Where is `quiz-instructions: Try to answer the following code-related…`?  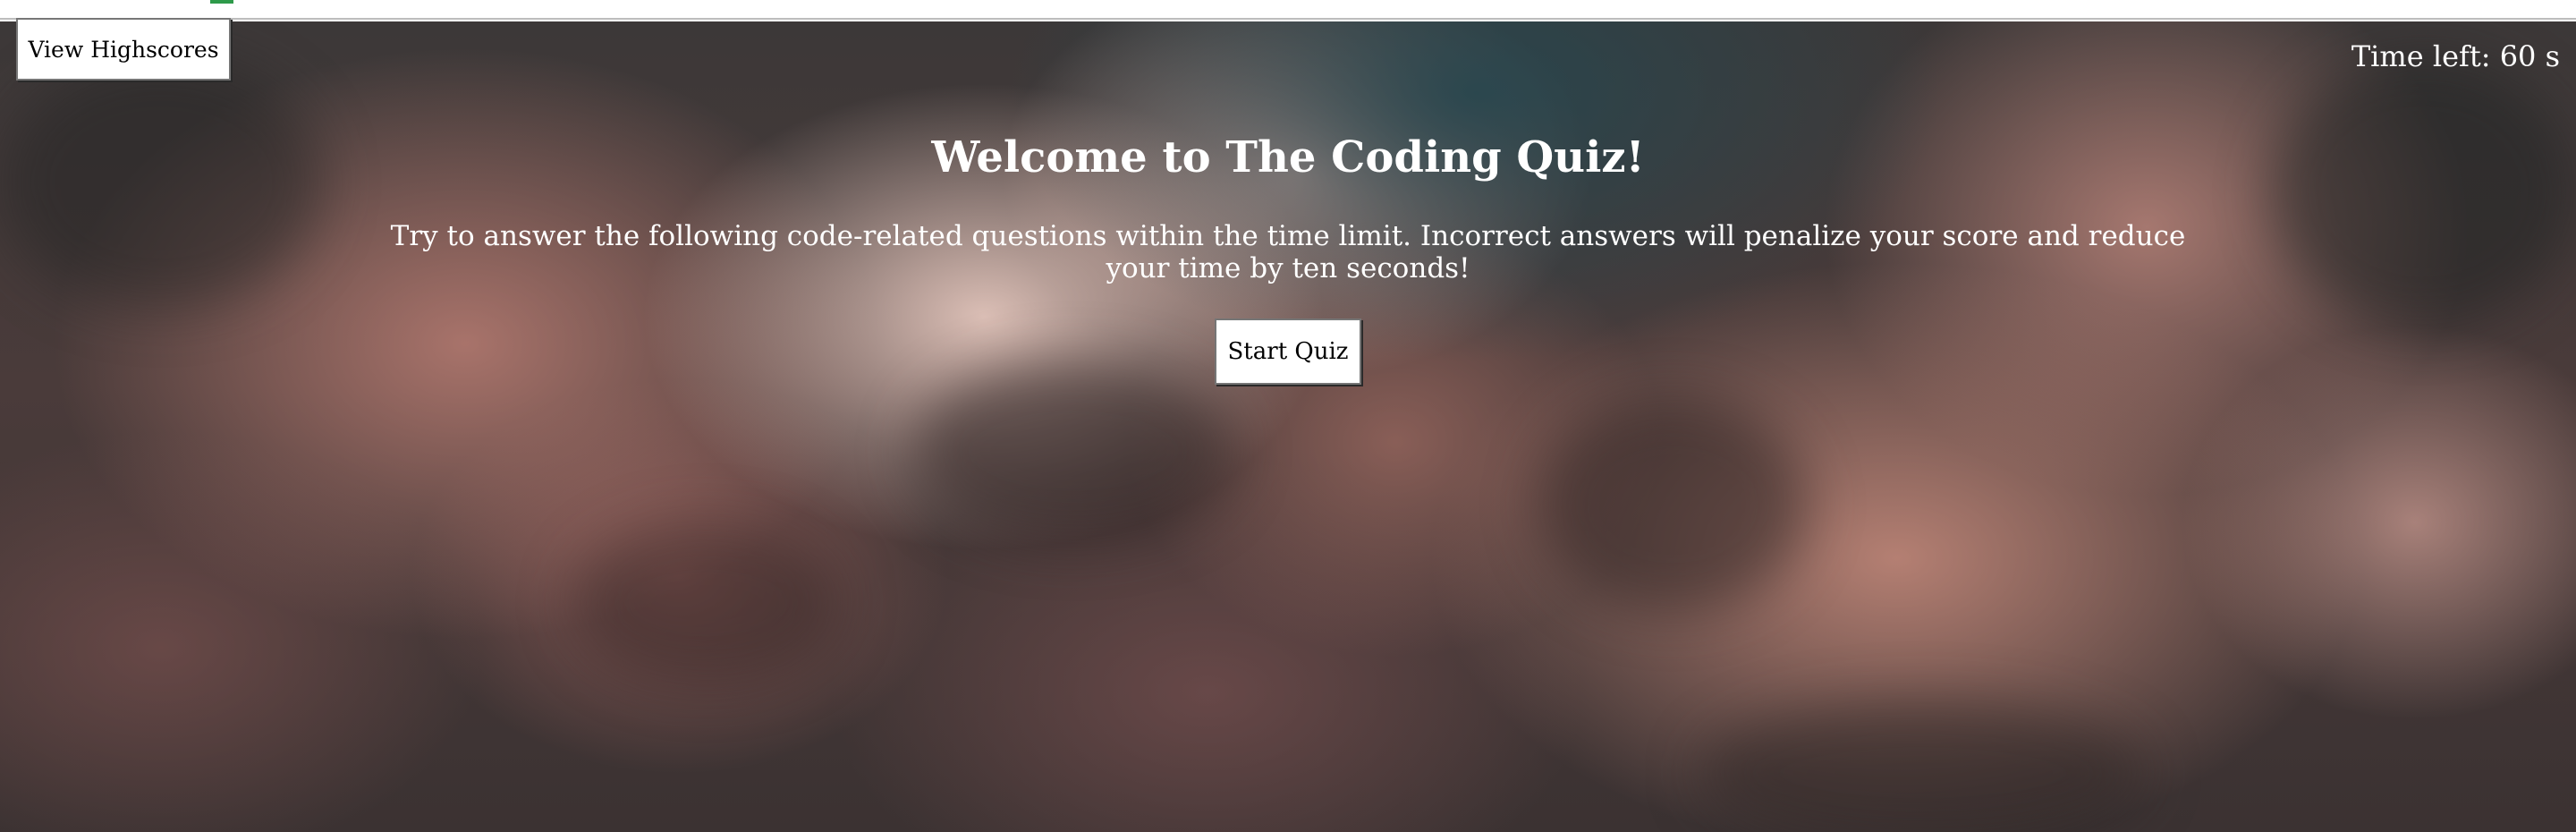 quiz-instructions: Try to answer the following code-related… is located at coordinates (1288, 252).